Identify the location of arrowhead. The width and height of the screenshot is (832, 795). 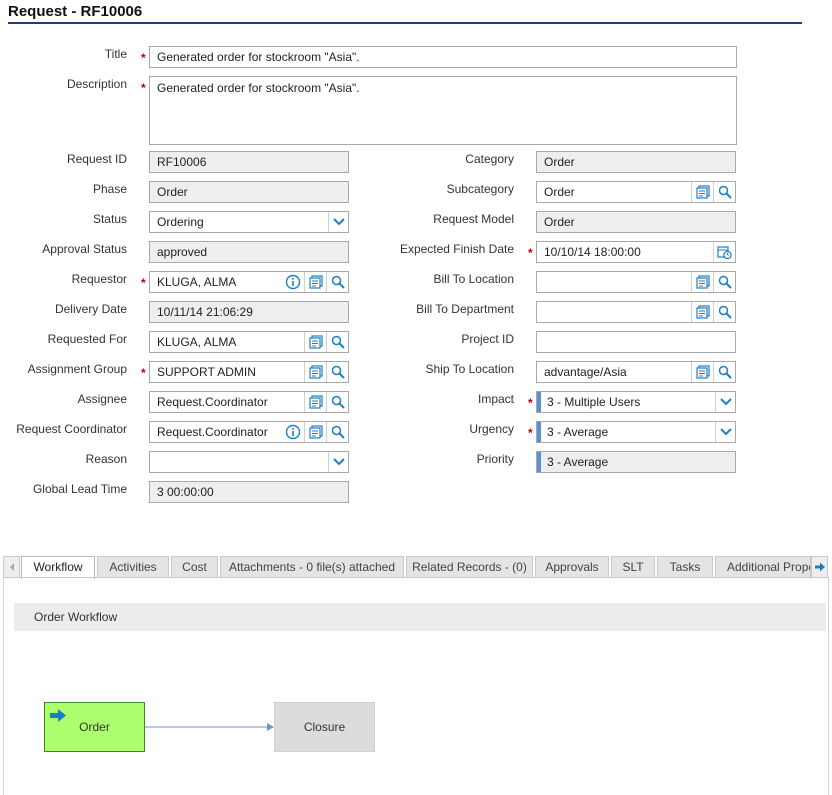
(270, 727).